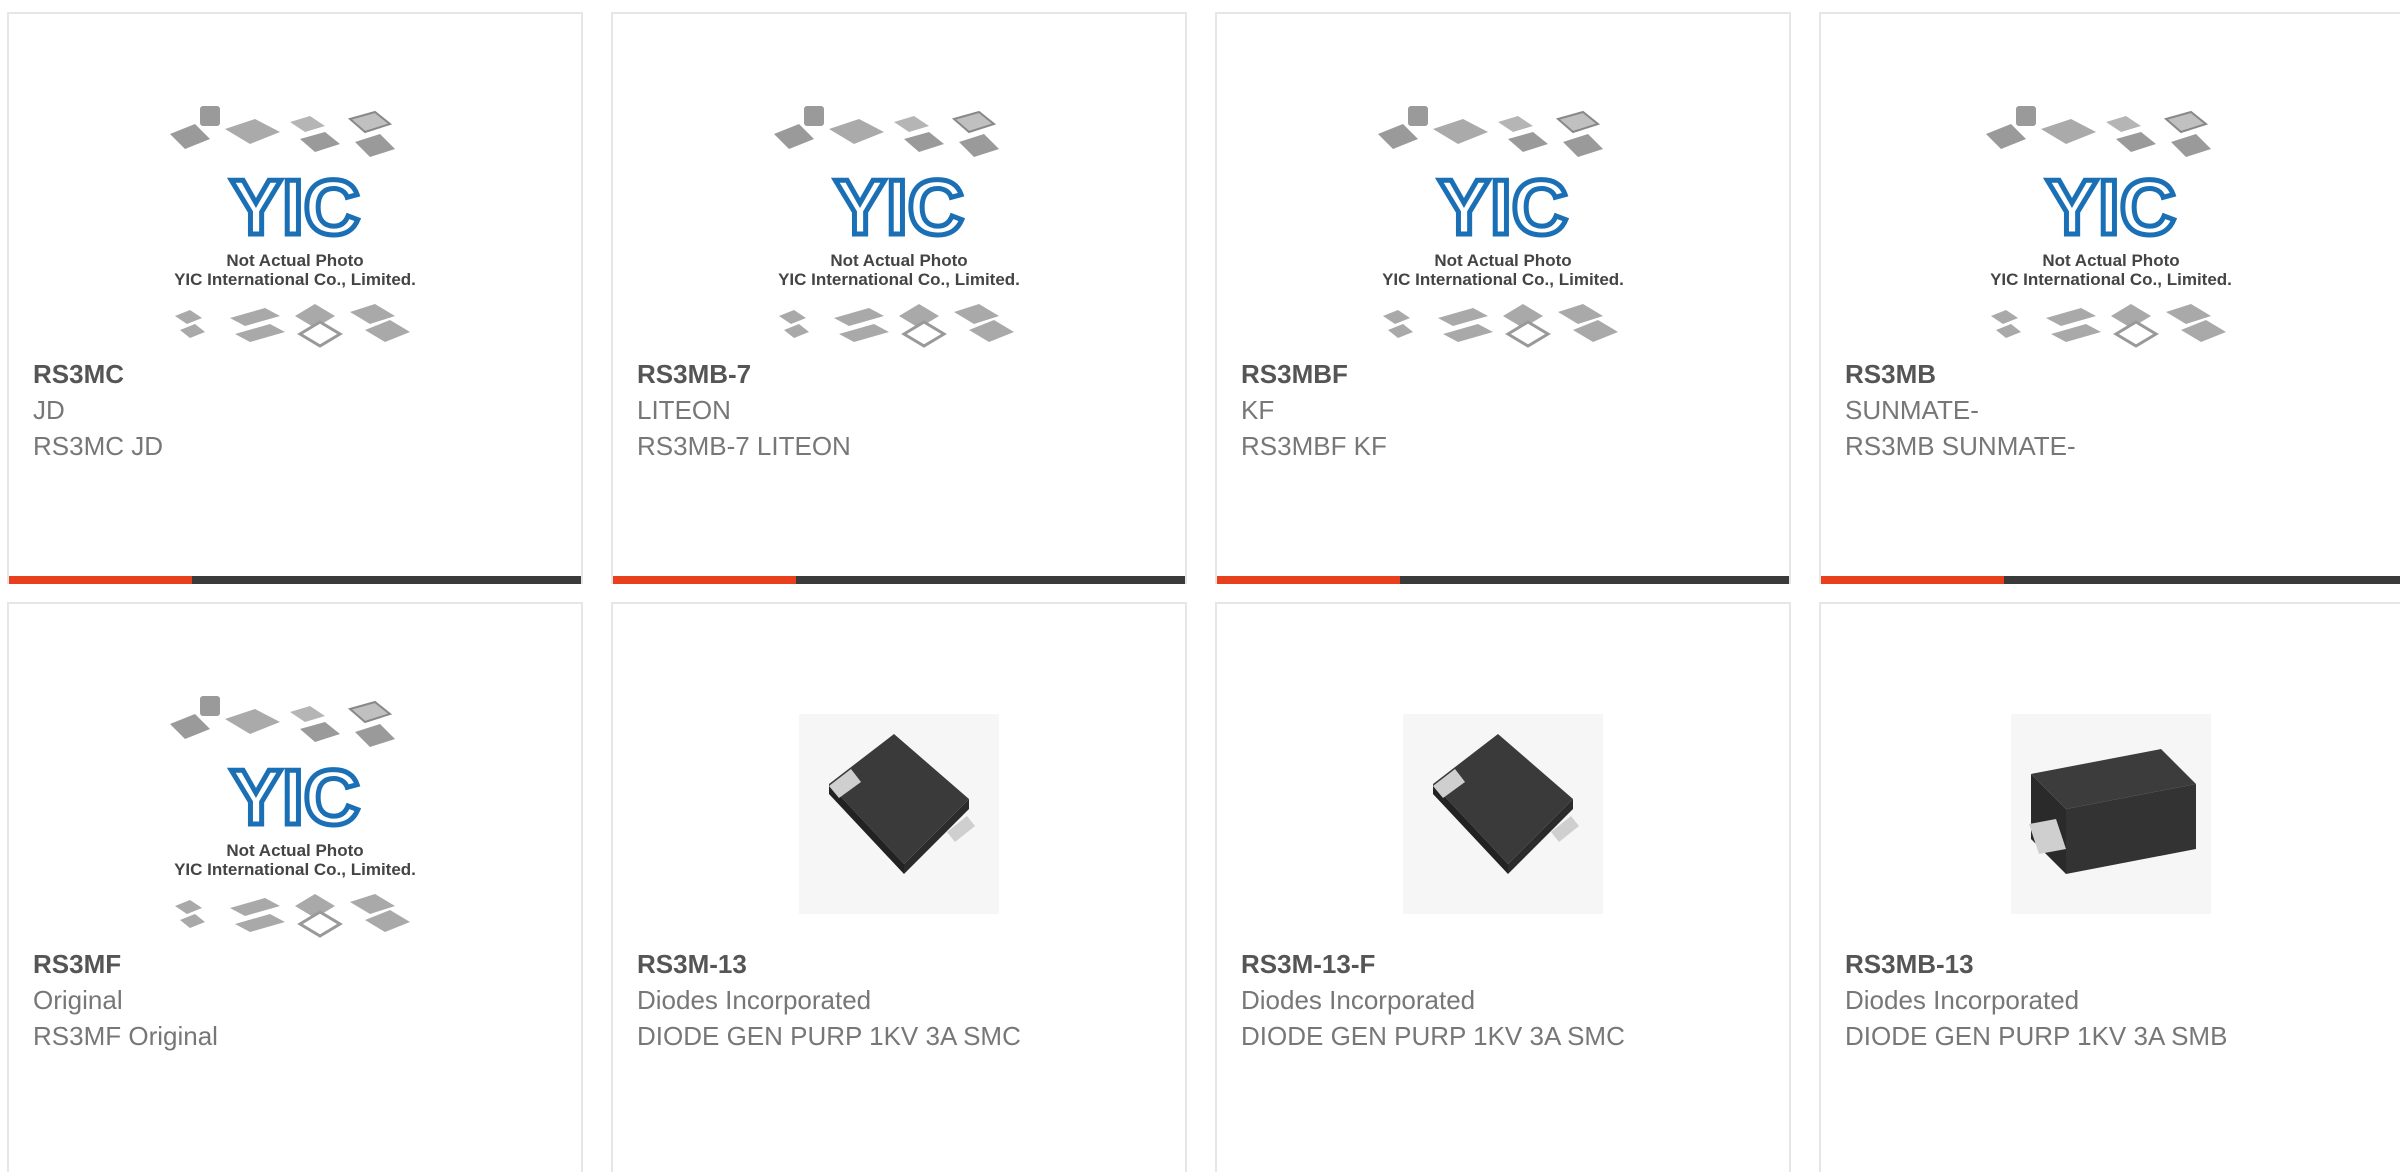 This screenshot has width=2400, height=1172. What do you see at coordinates (684, 410) in the screenshot?
I see `manufacturer: LITEON` at bounding box center [684, 410].